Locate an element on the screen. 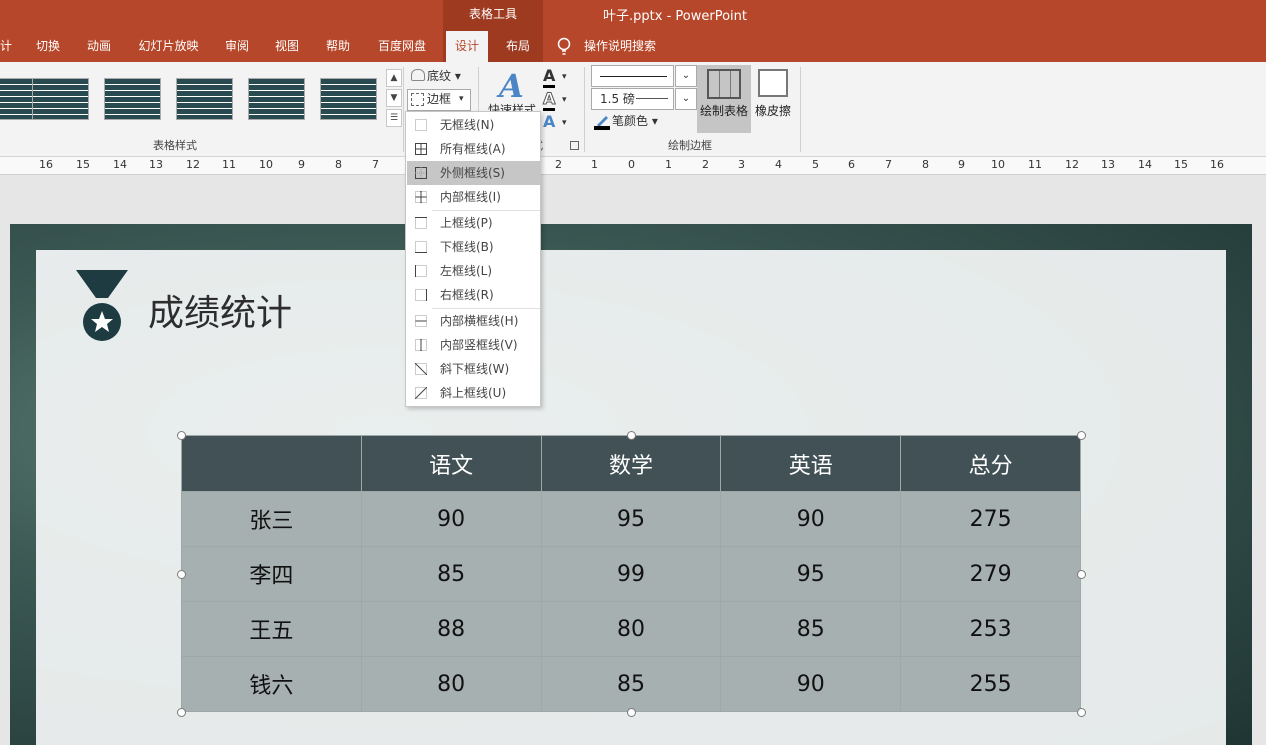 The image size is (1266, 745). menu-item-all-borders: 所有框线(A) is located at coordinates (473, 149).